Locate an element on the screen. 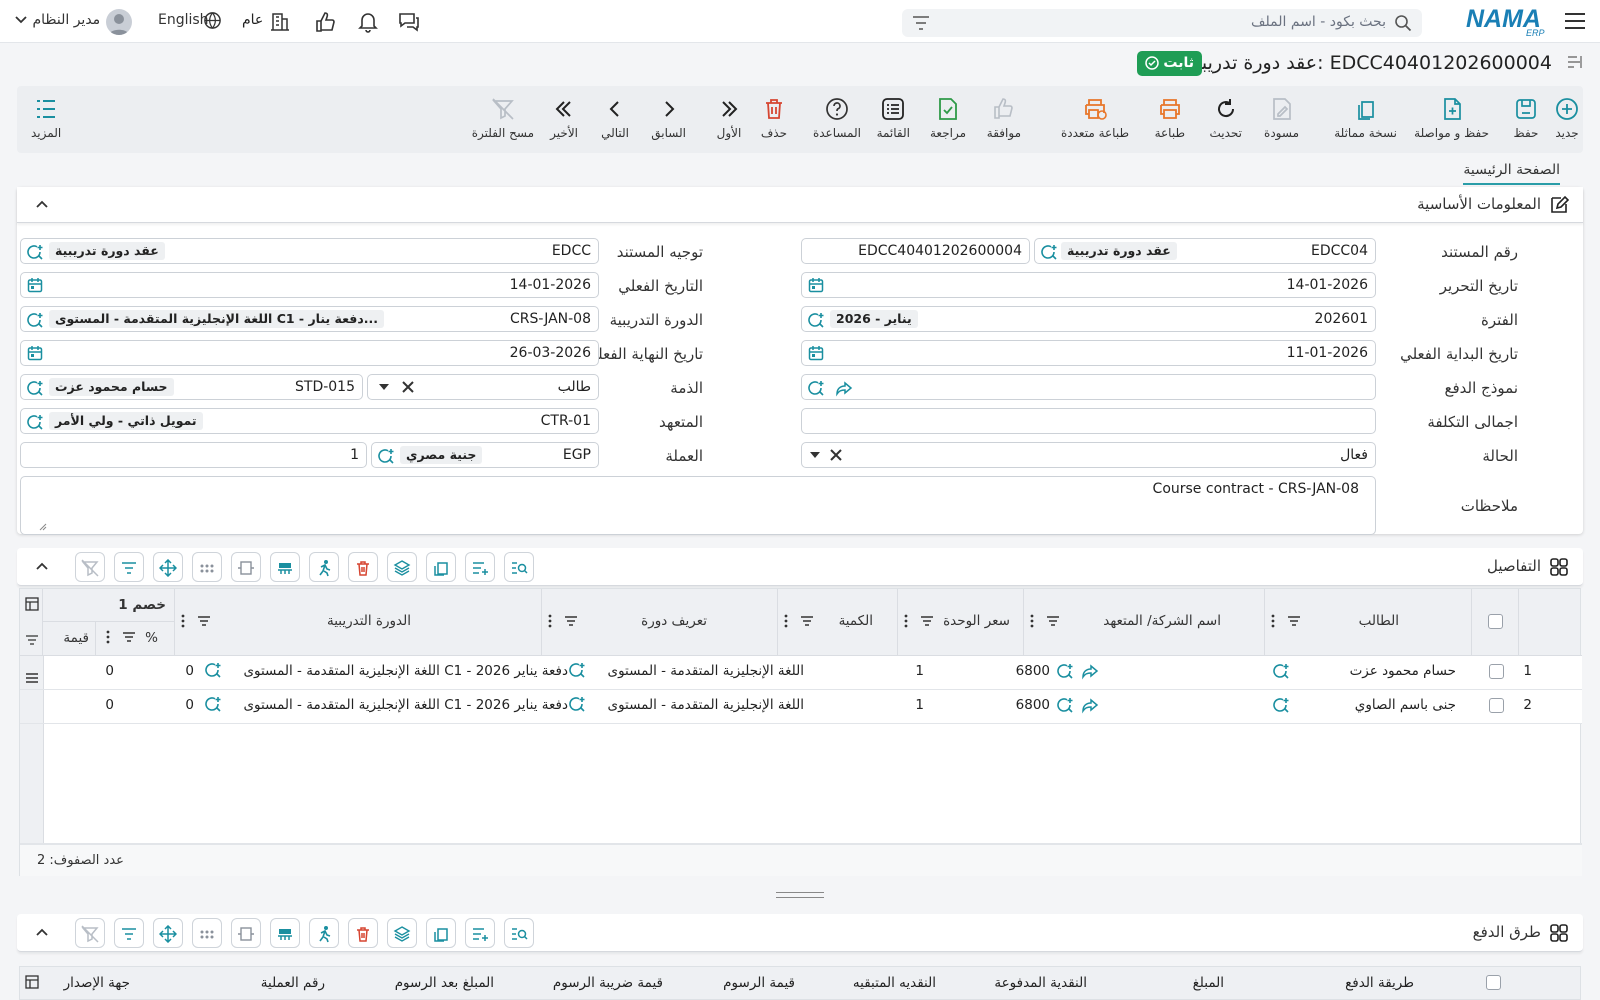 This screenshot has height=1000, width=1600. col-student: الطالب is located at coordinates (1367, 622).